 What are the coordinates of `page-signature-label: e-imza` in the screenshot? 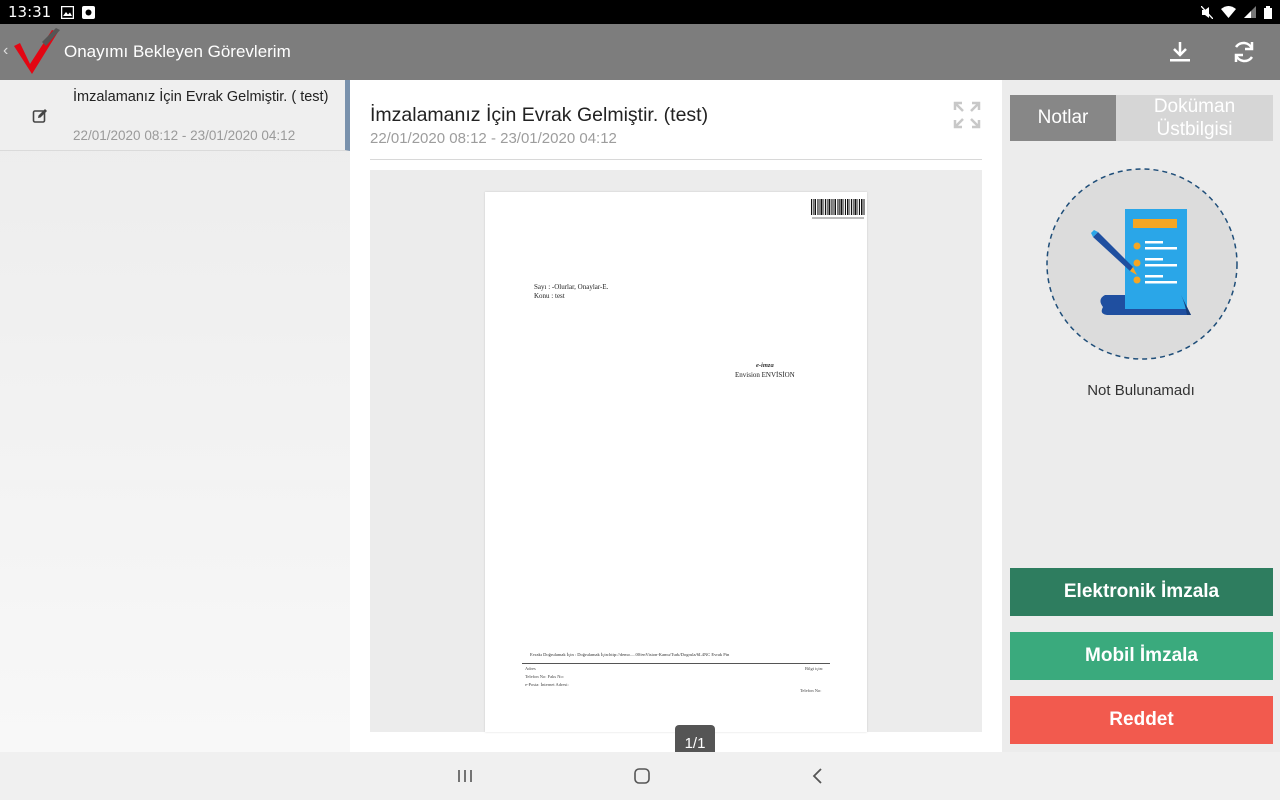 It's located at (765, 365).